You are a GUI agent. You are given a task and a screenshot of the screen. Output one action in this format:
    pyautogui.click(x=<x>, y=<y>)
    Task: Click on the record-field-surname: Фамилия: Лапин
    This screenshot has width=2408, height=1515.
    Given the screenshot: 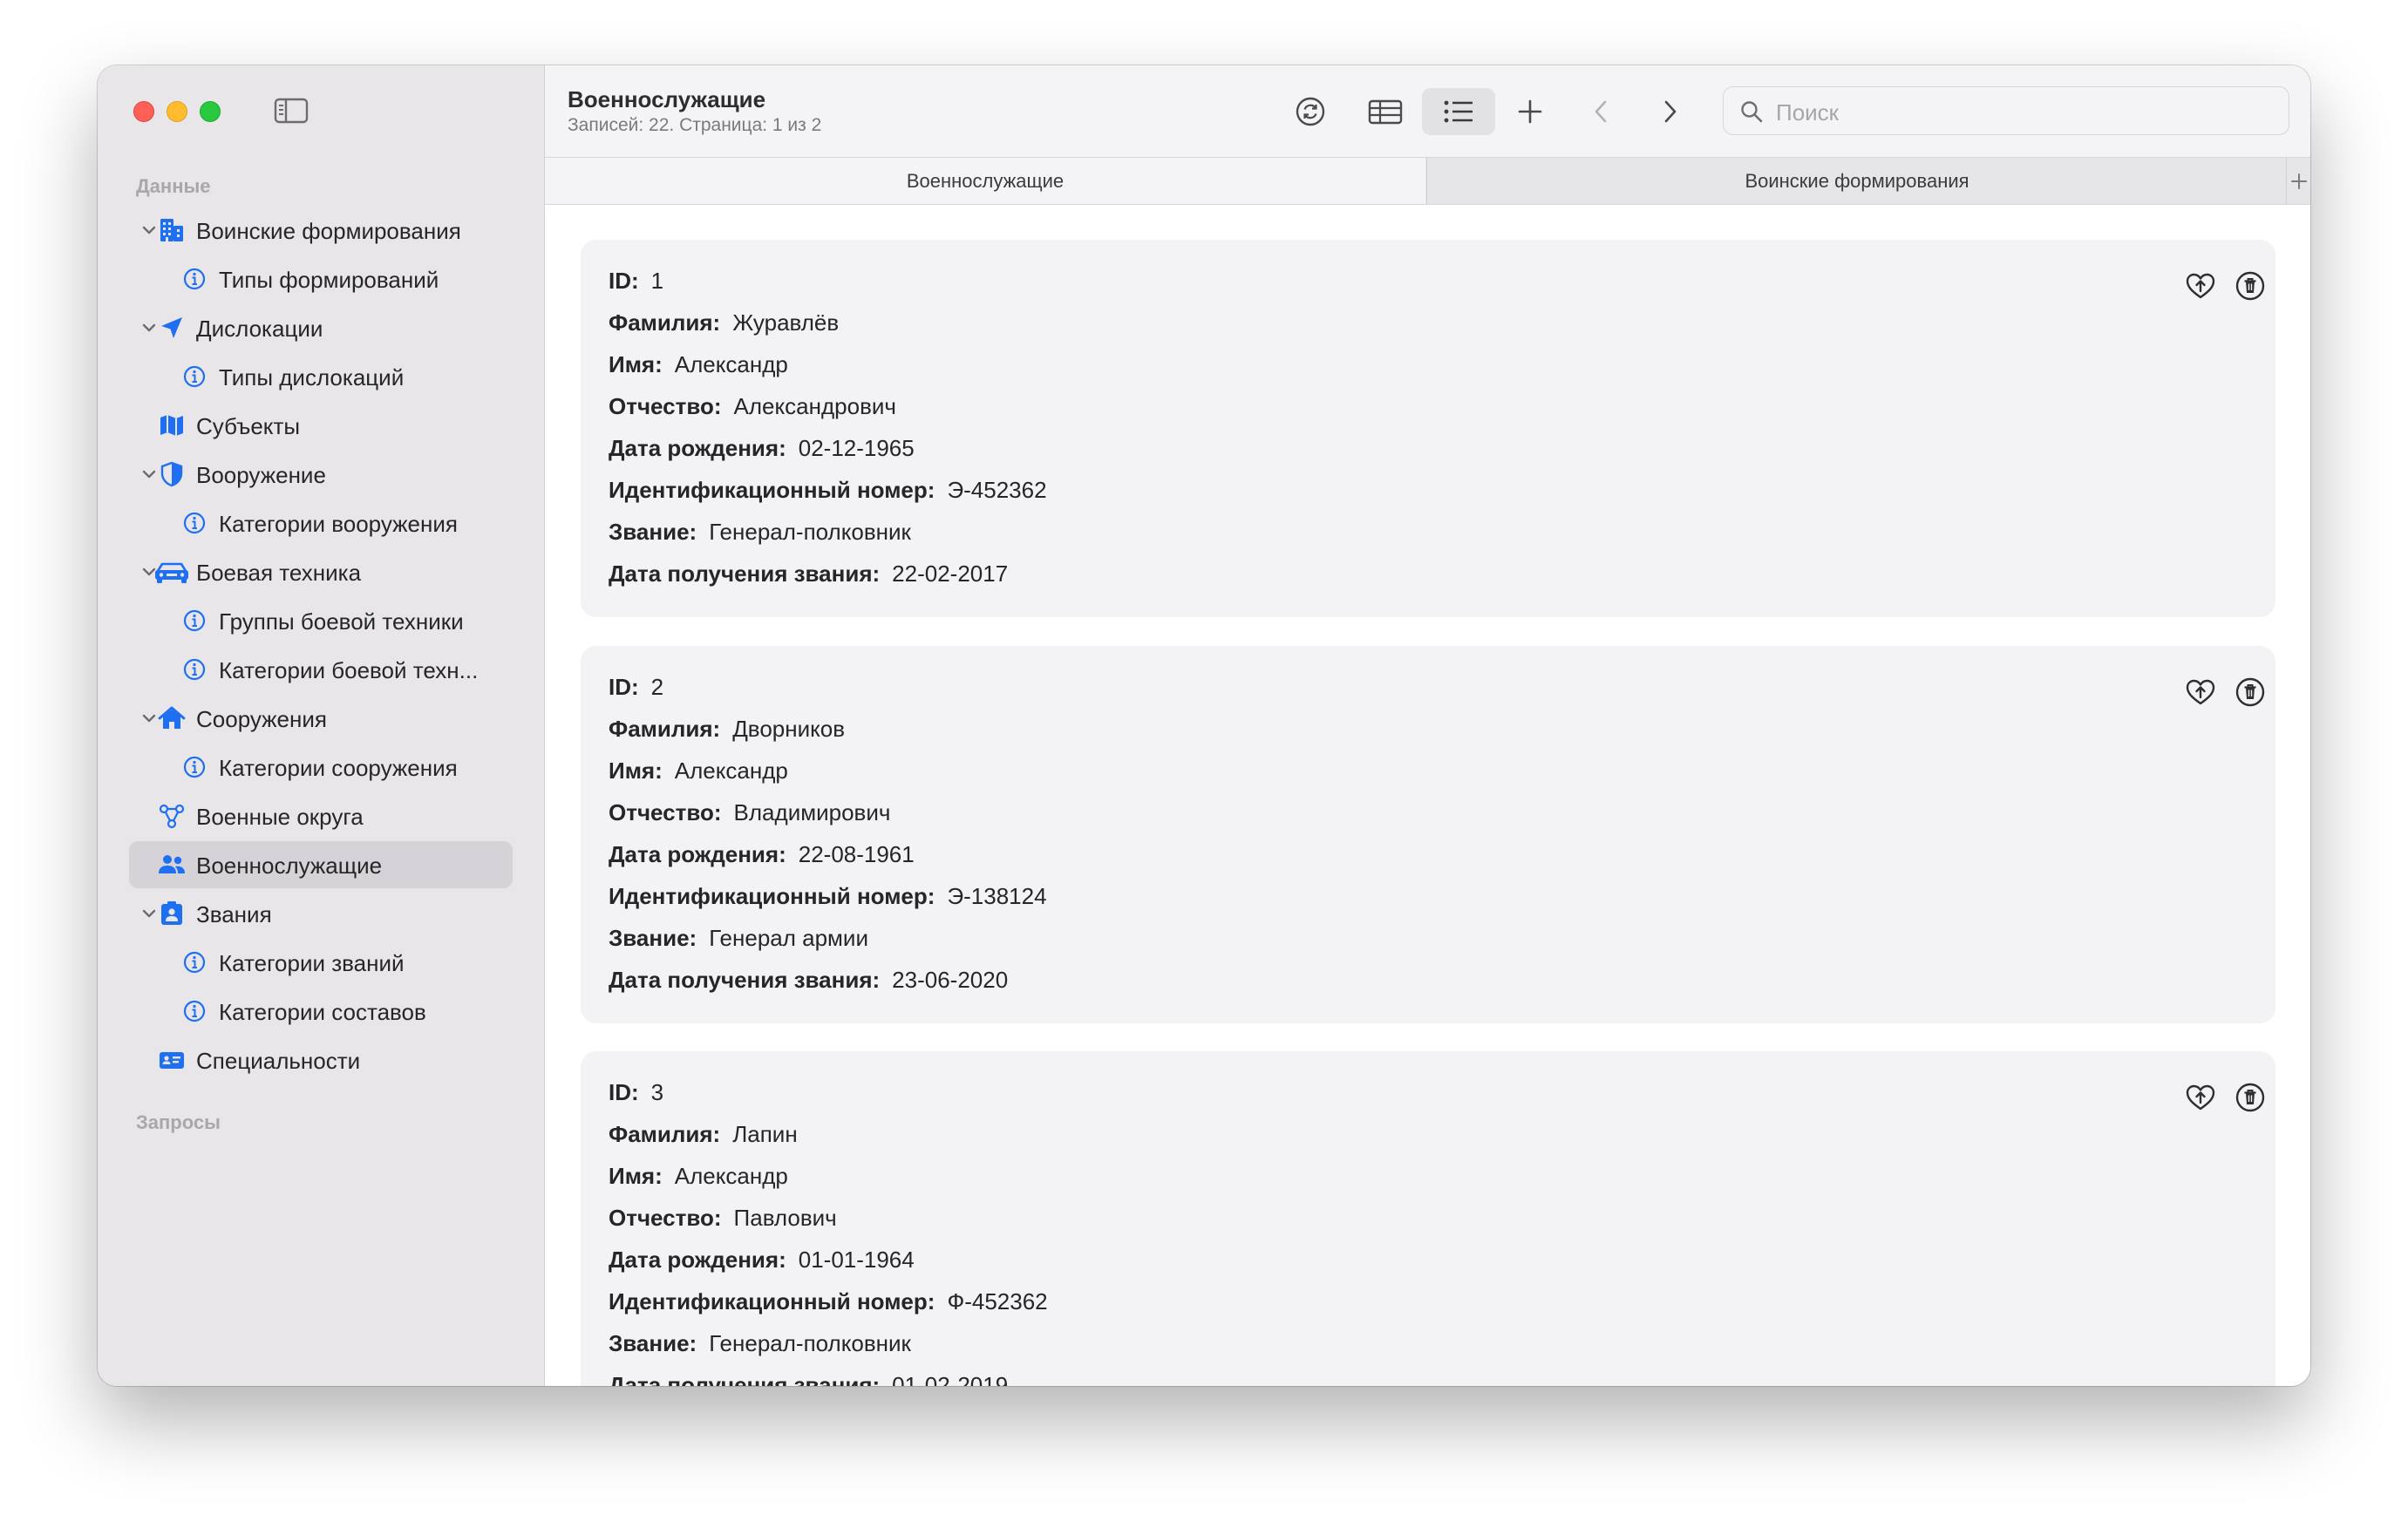 What is the action you would take?
    pyautogui.click(x=704, y=1134)
    